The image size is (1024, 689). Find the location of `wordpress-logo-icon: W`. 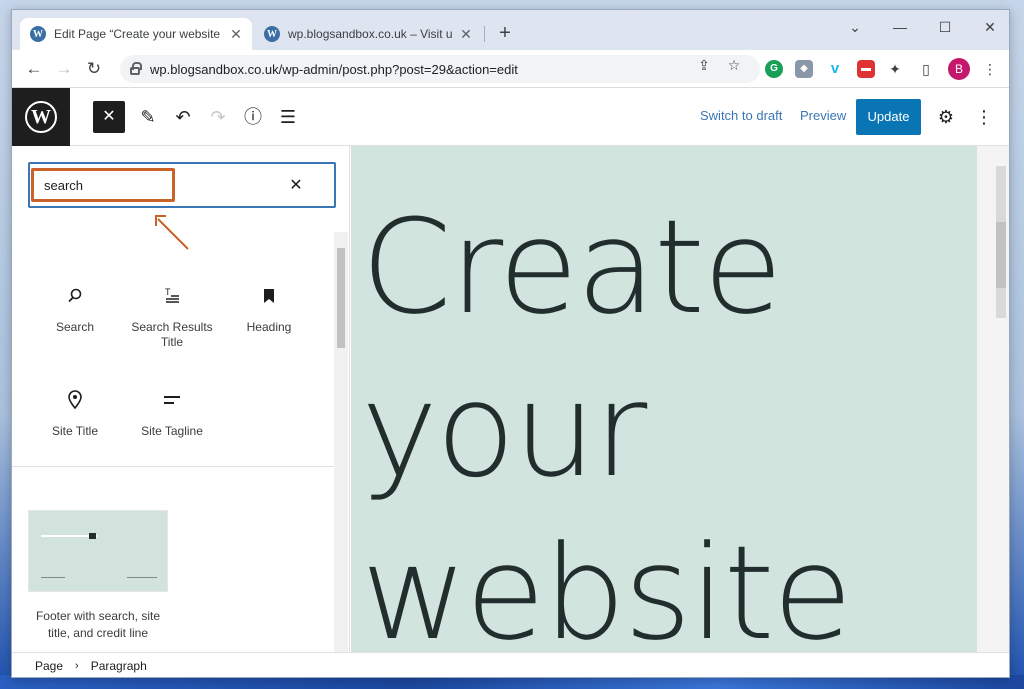

wordpress-logo-icon: W is located at coordinates (41, 117).